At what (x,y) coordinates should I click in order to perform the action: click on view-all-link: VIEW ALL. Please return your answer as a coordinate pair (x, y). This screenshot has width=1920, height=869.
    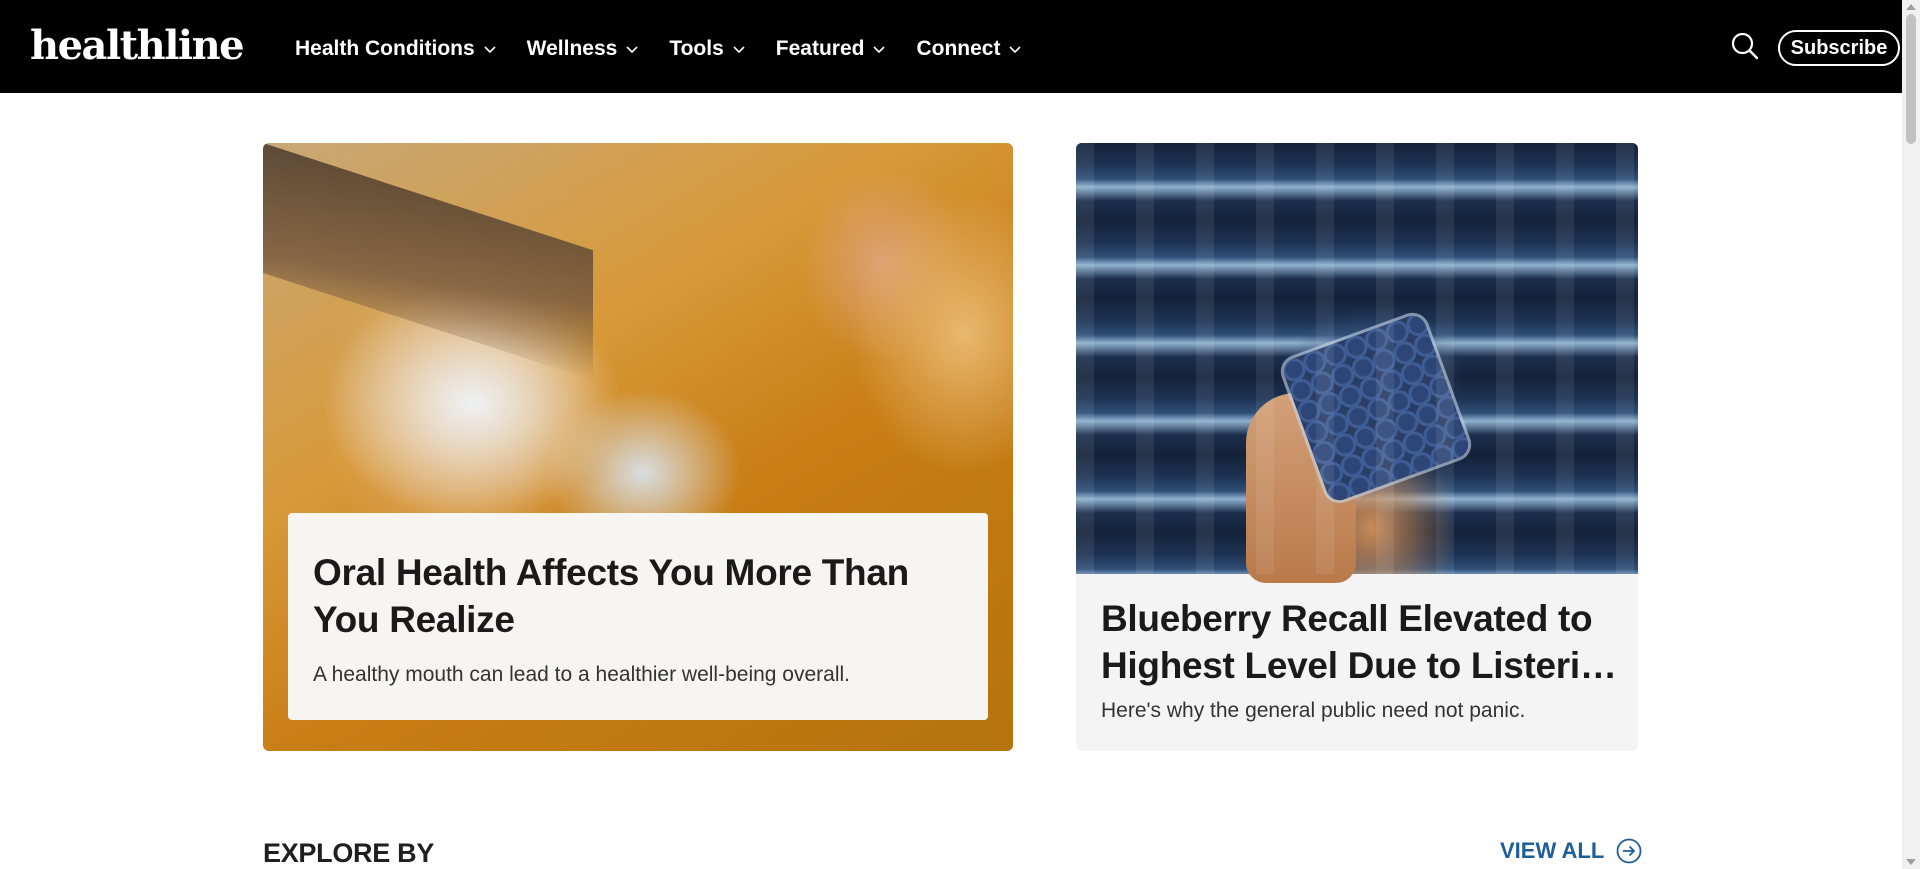
    Looking at the image, I should click on (1571, 851).